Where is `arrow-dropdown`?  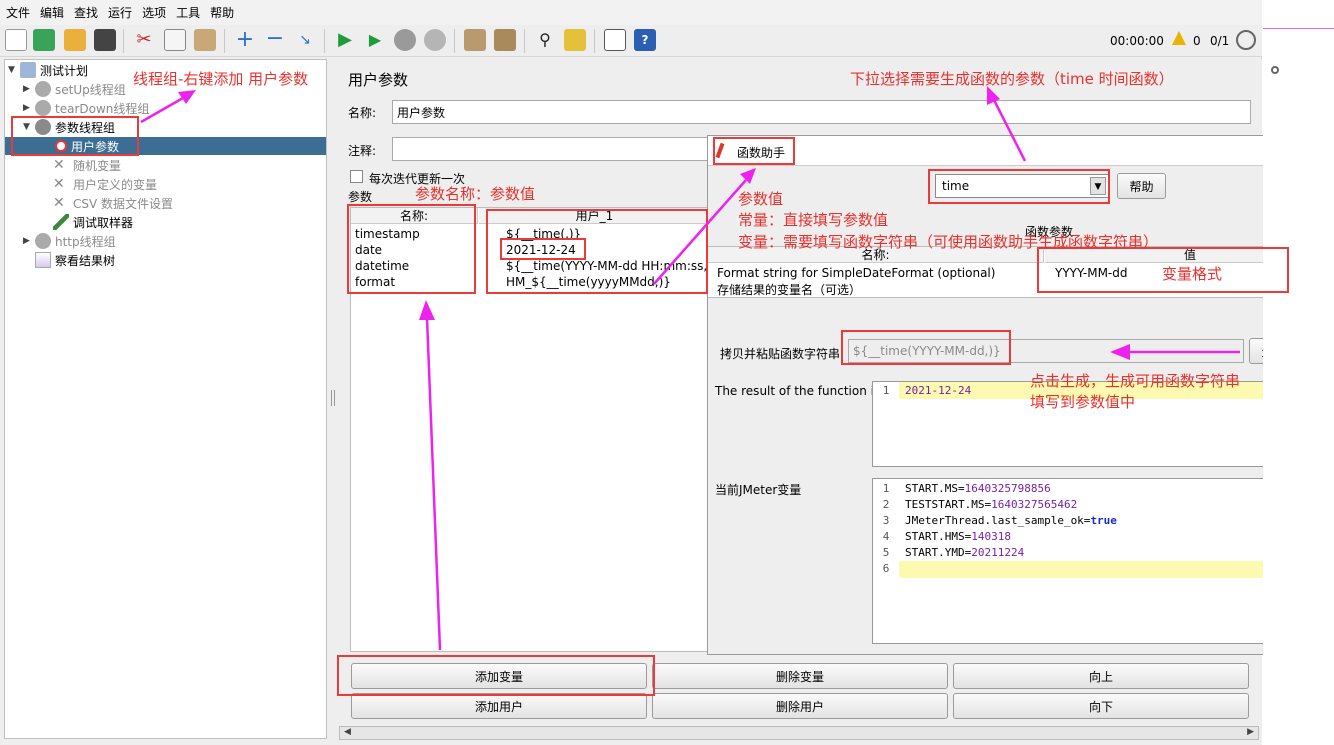 arrow-dropdown is located at coordinates (1009, 130).